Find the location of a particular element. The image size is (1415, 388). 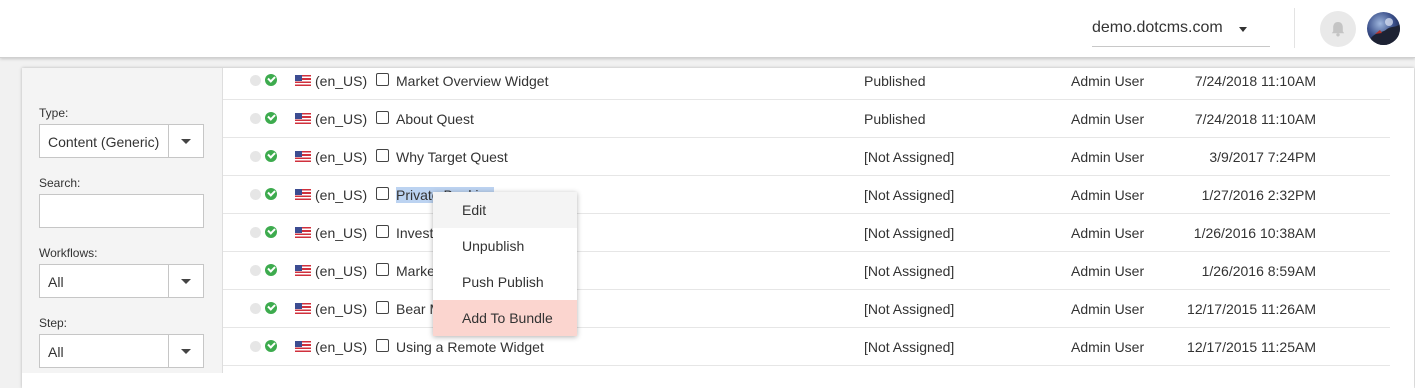

menu-item-unpublish: Unpublish is located at coordinates (505, 246).